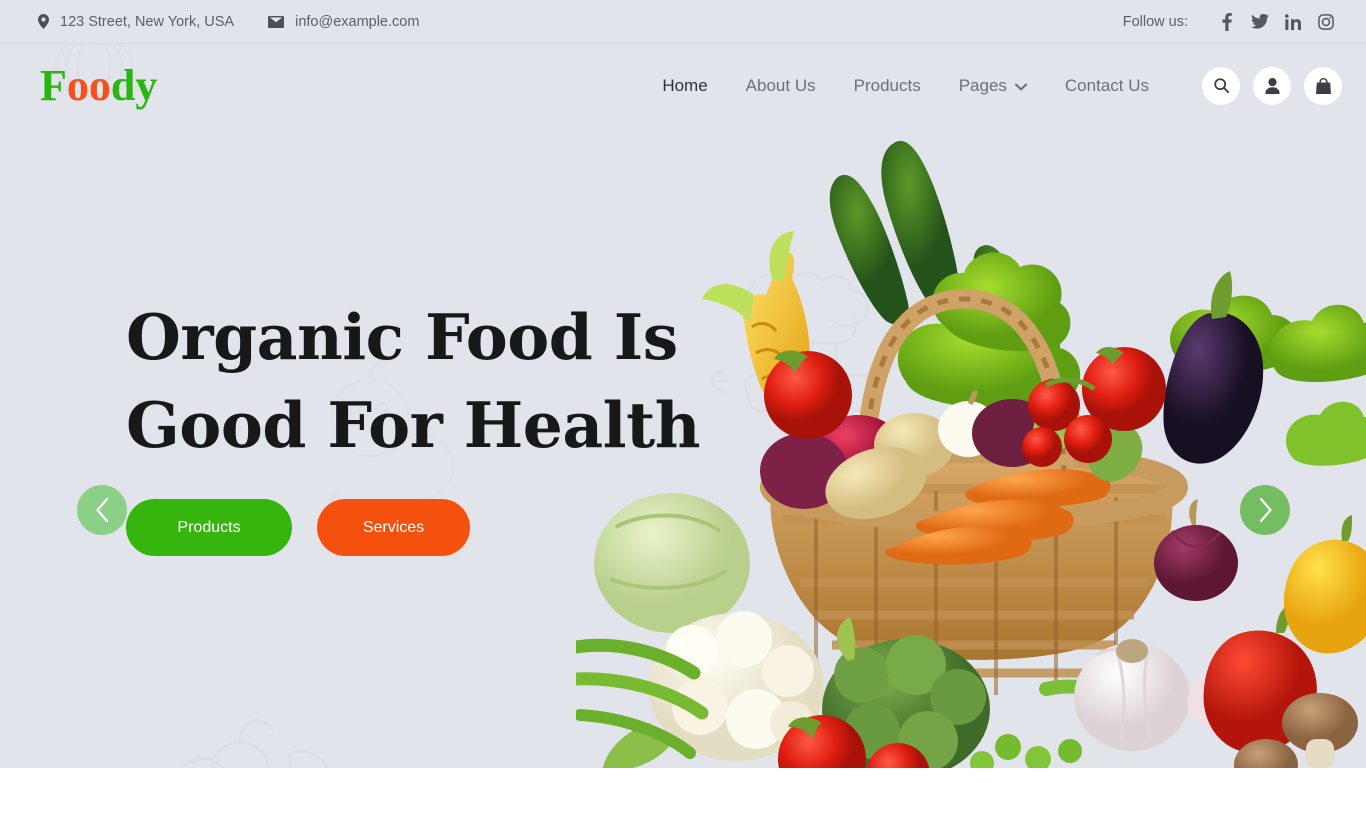 This screenshot has width=1366, height=838. Describe the element at coordinates (1020, 86) in the screenshot. I see `chevron-down-icon` at that location.